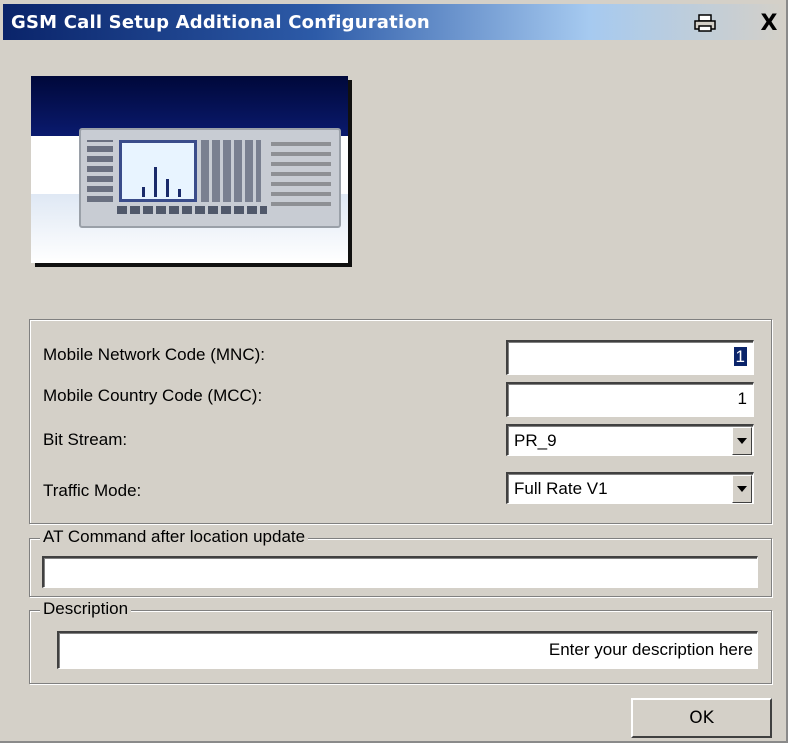 The image size is (788, 743). Describe the element at coordinates (407, 650) in the screenshot. I see `description-input: Enter your description here` at that location.